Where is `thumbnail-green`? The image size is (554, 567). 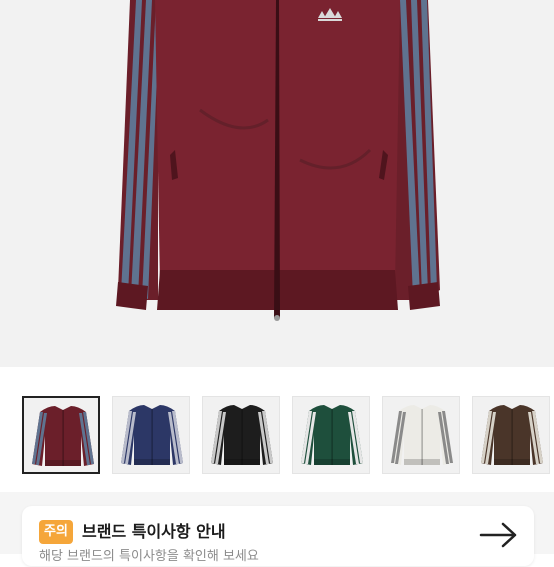 thumbnail-green is located at coordinates (331, 435).